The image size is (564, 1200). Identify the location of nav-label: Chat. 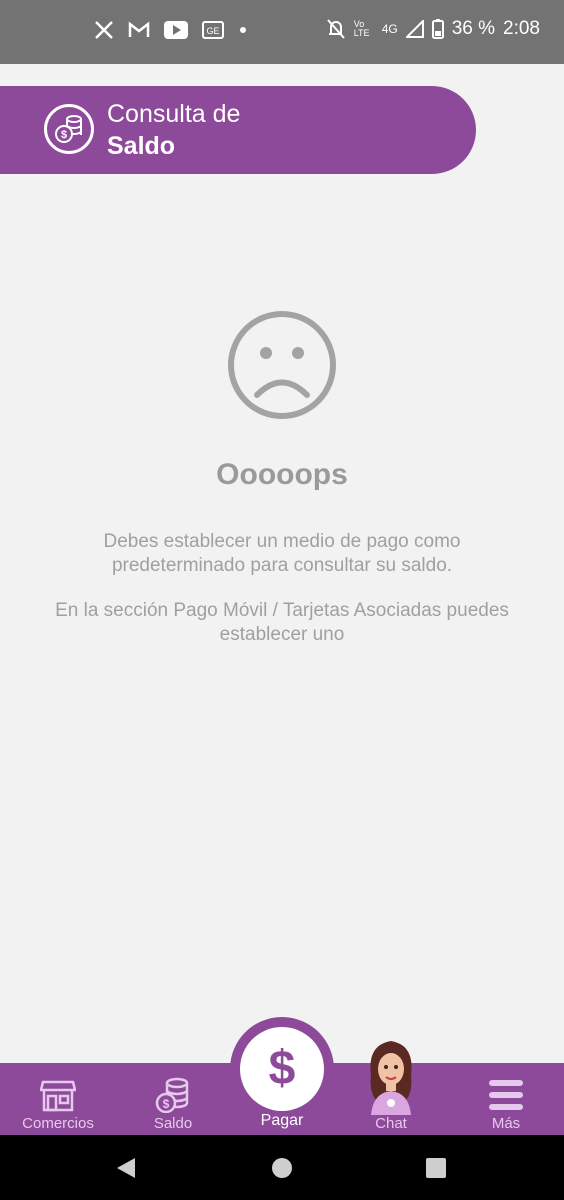
(391, 1123).